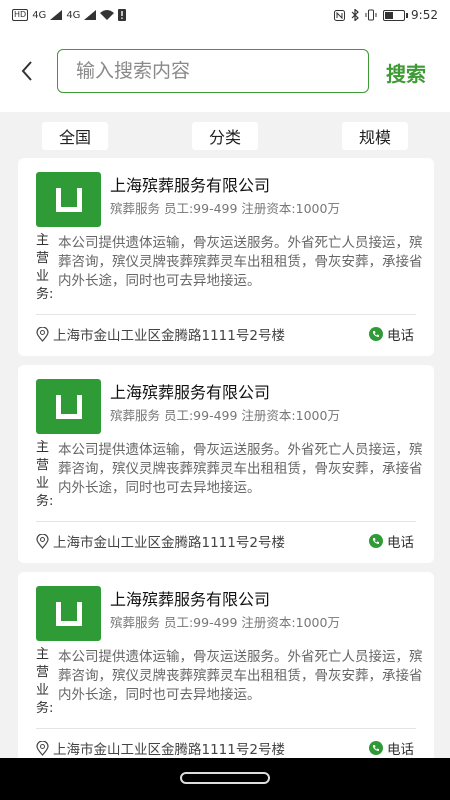 Image resolution: width=450 pixels, height=800 pixels. I want to click on wifi-icon, so click(107, 15).